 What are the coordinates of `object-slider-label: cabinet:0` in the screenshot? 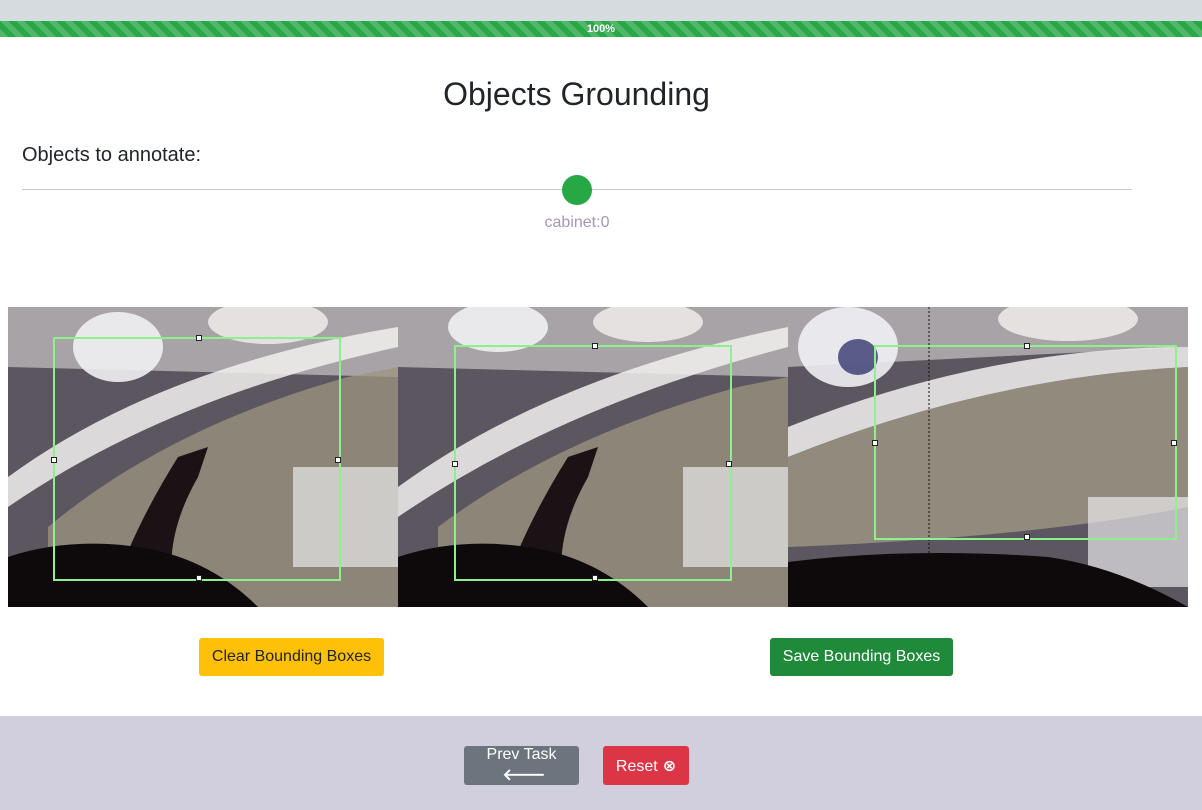 It's located at (577, 222).